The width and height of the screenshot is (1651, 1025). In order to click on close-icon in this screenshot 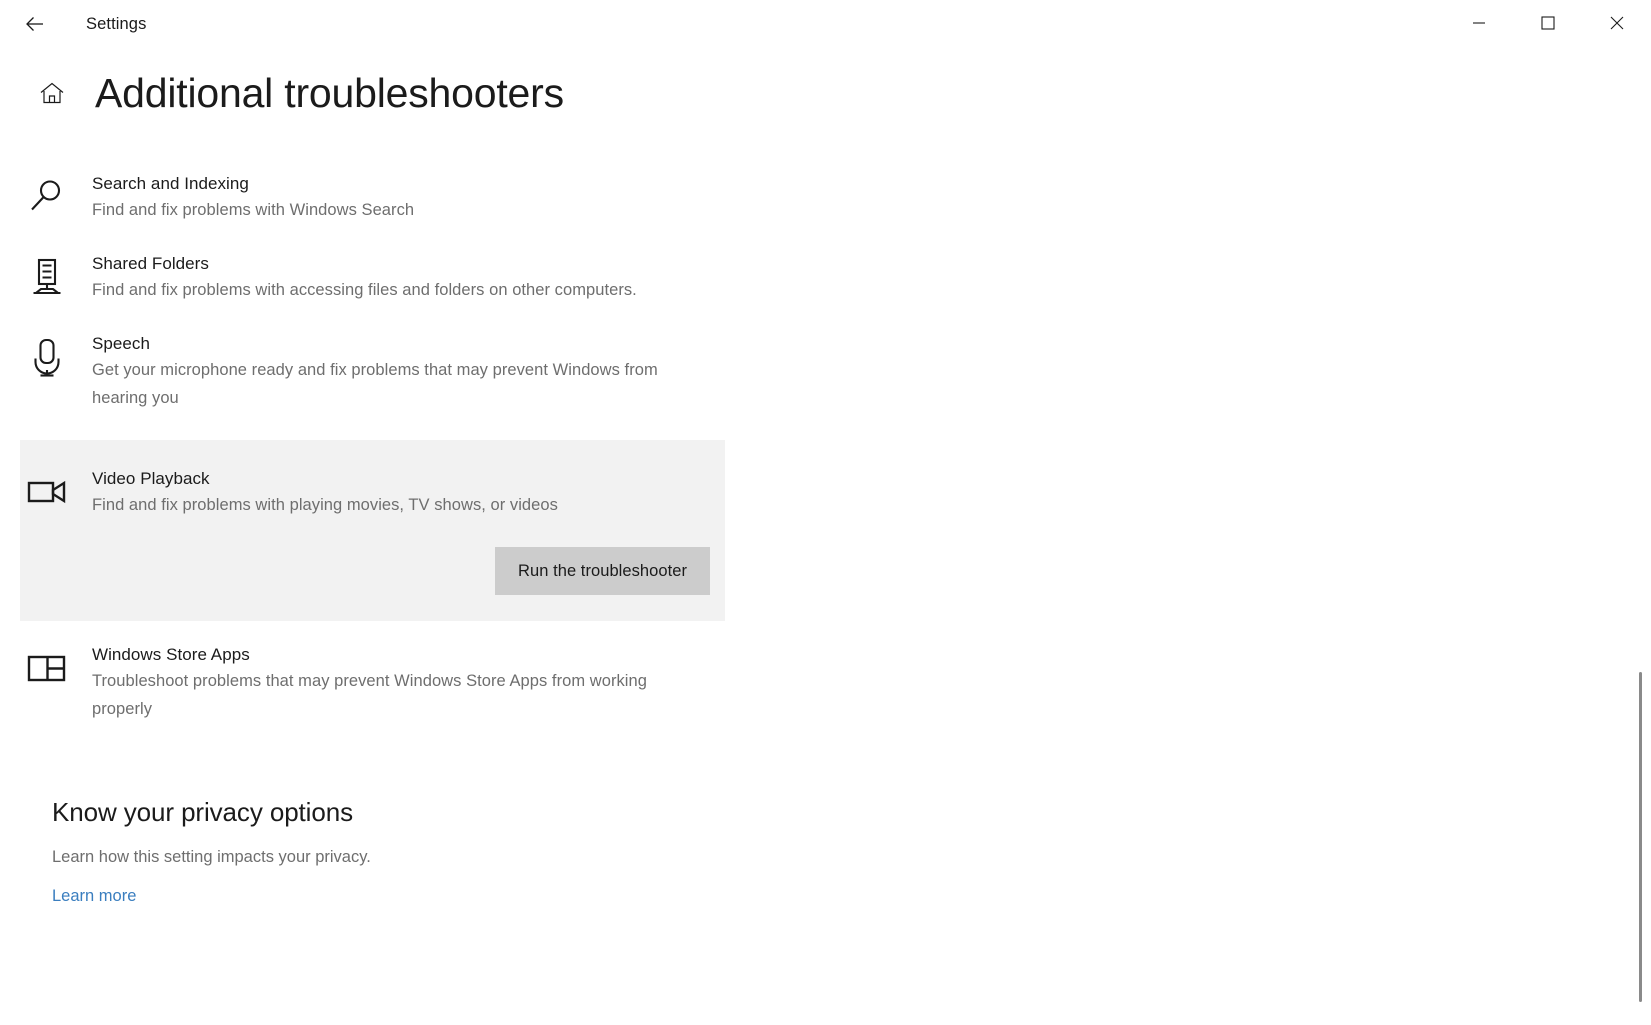, I will do `click(1617, 24)`.